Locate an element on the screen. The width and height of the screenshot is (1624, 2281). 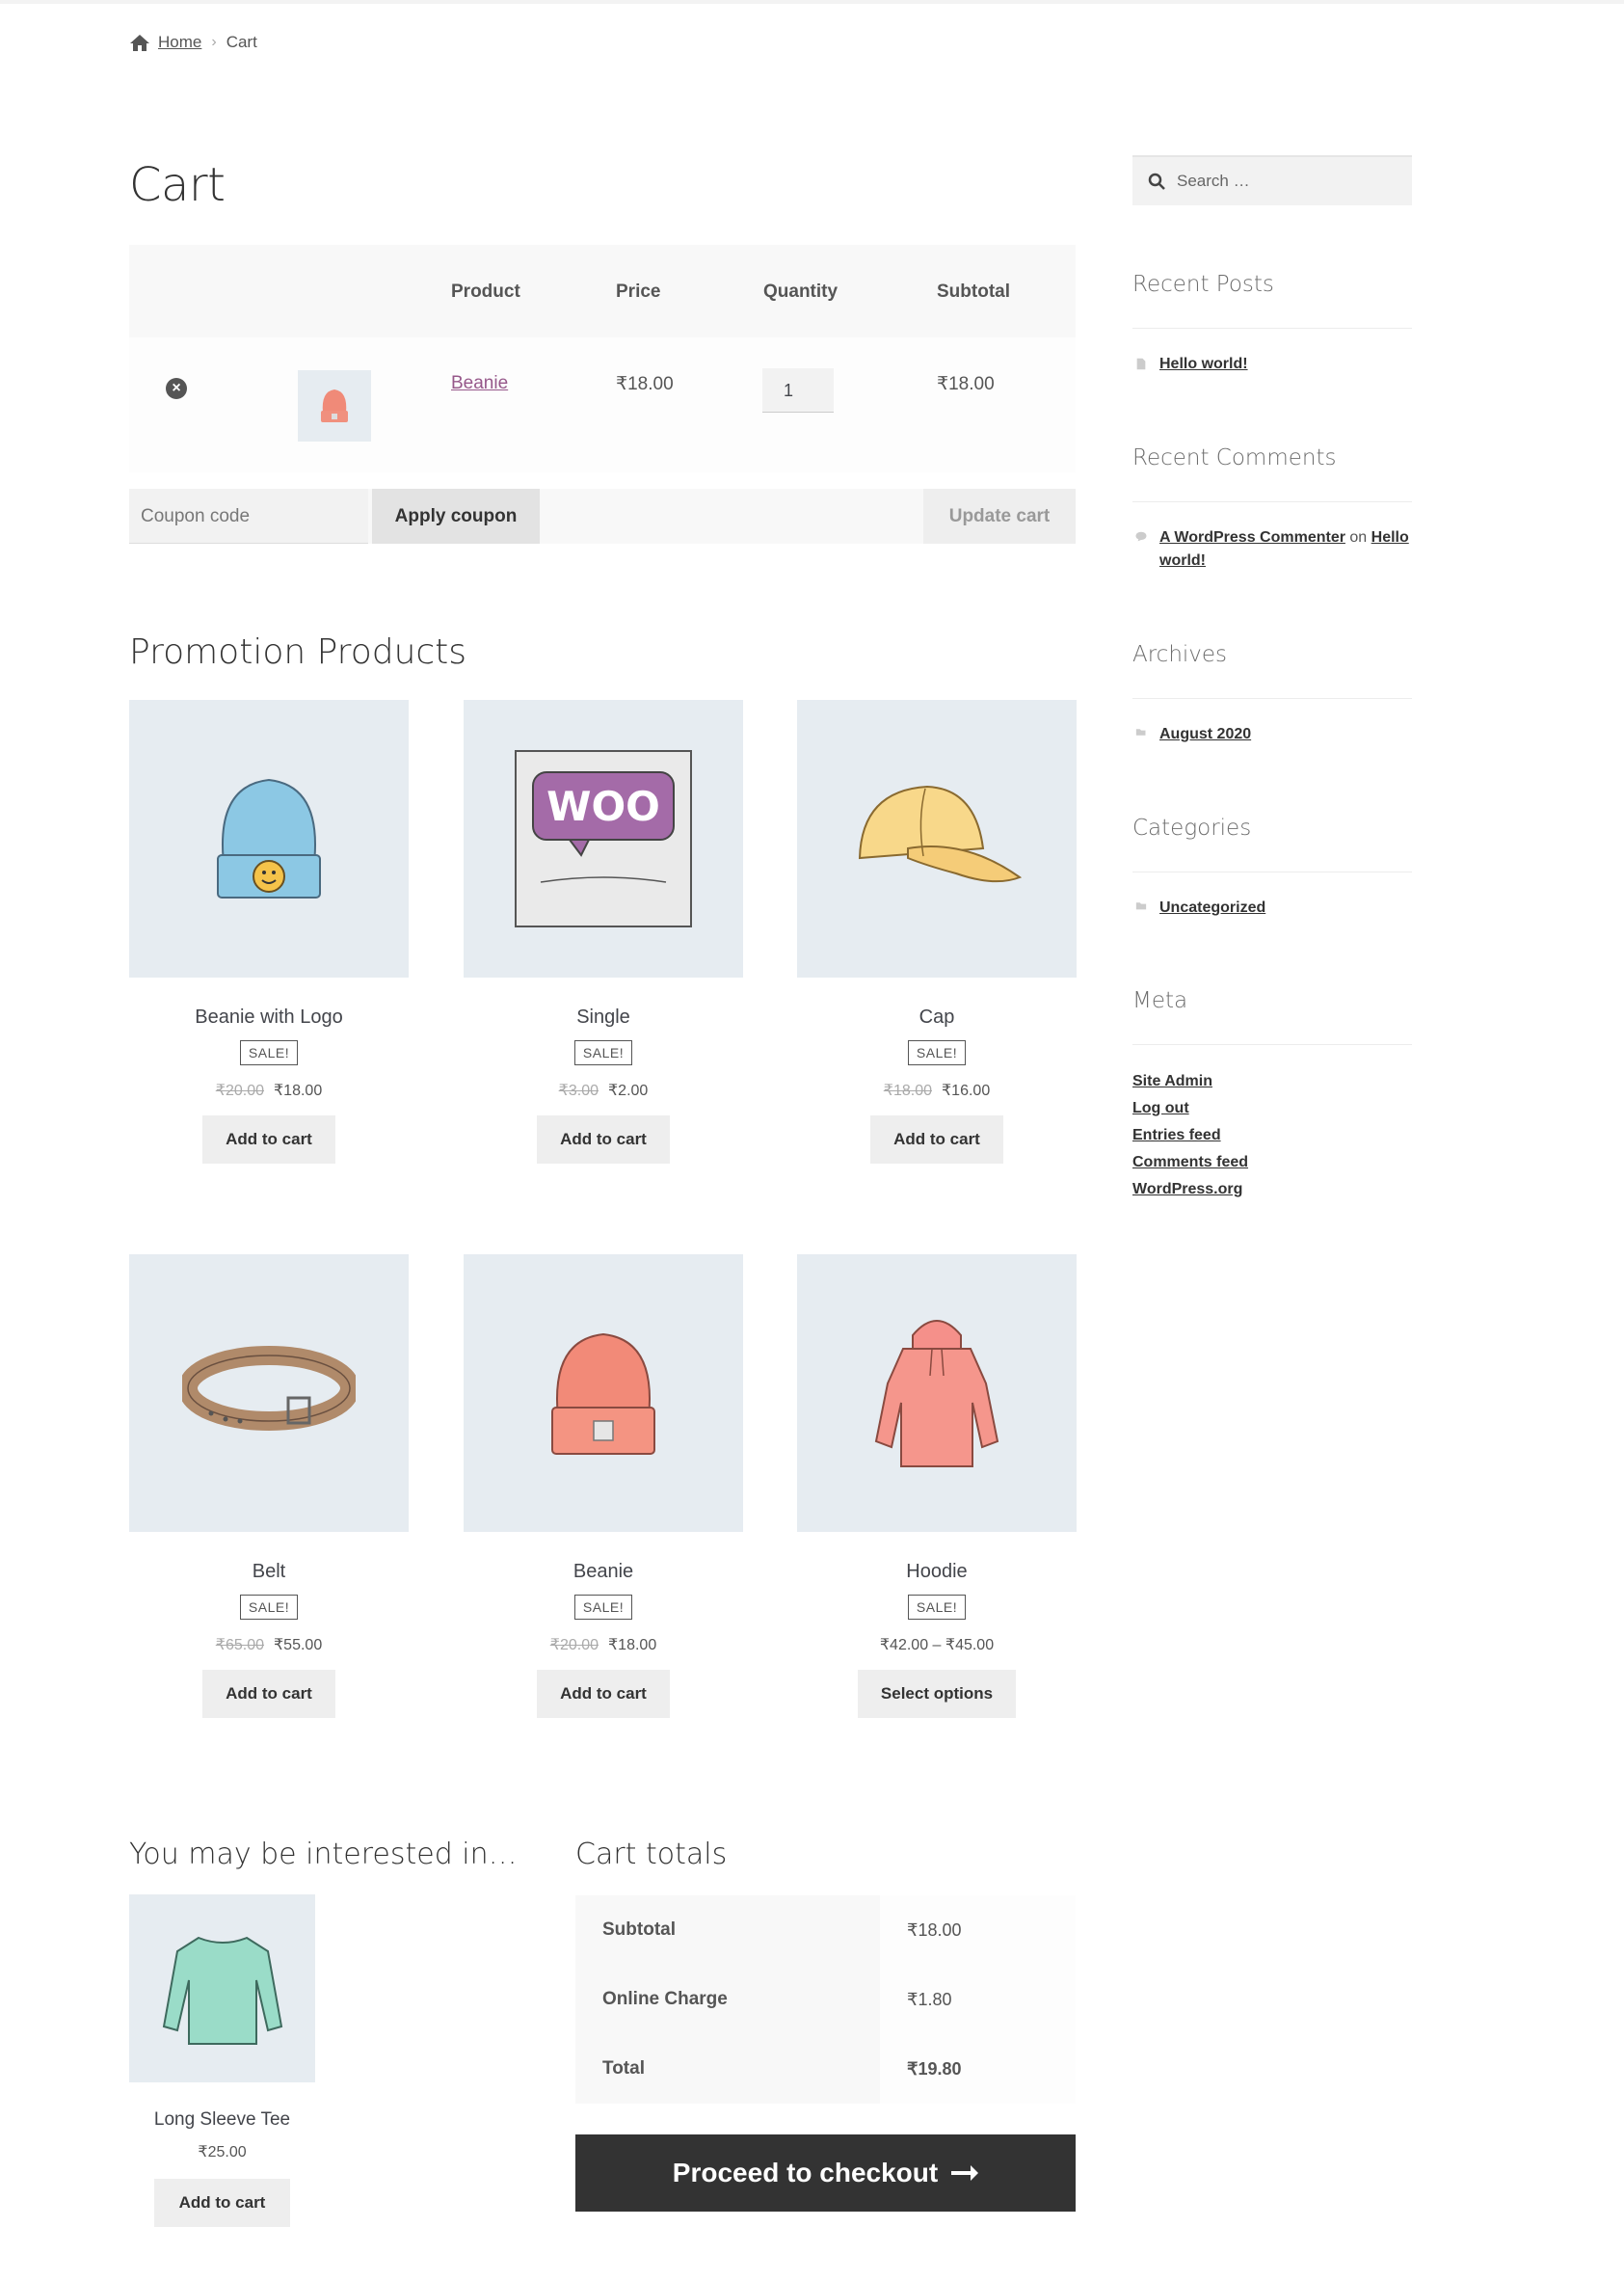
comment-post-link-continued: world! is located at coordinates (1182, 560).